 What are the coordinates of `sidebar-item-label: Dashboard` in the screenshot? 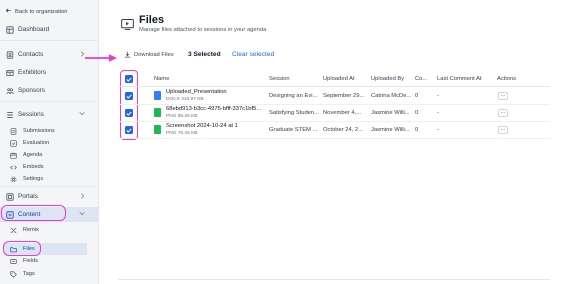 It's located at (34, 29).